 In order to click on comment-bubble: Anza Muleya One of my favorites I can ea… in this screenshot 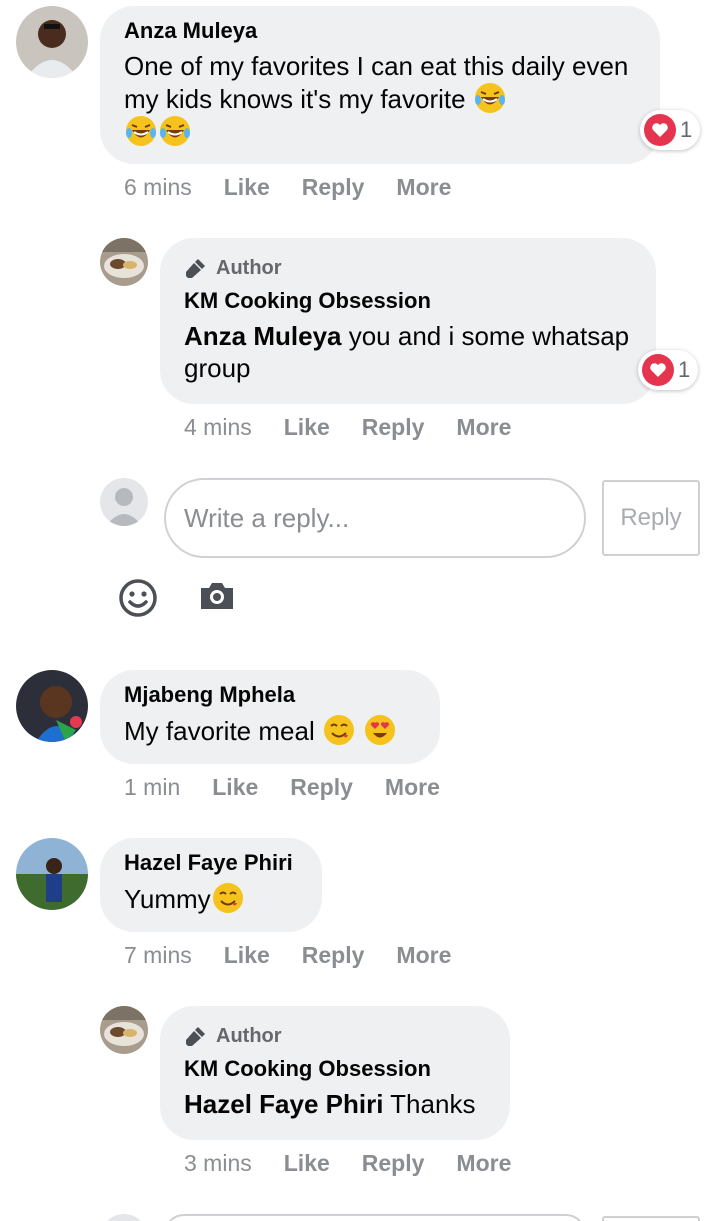, I will do `click(380, 85)`.